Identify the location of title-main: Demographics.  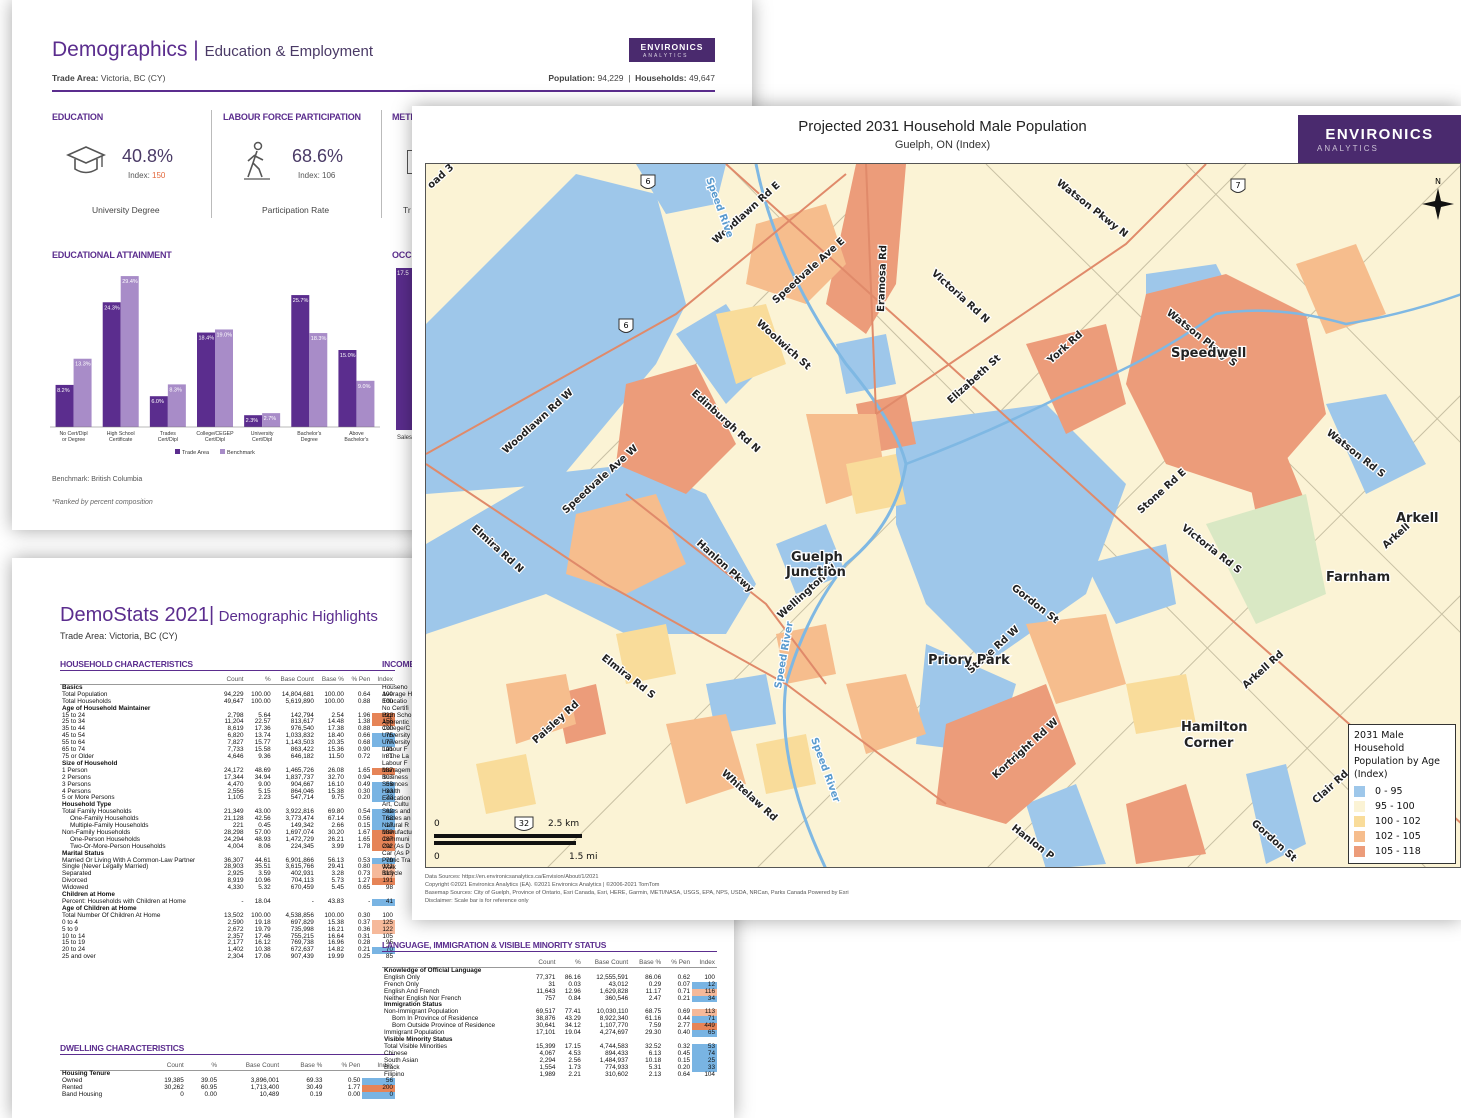
(120, 49).